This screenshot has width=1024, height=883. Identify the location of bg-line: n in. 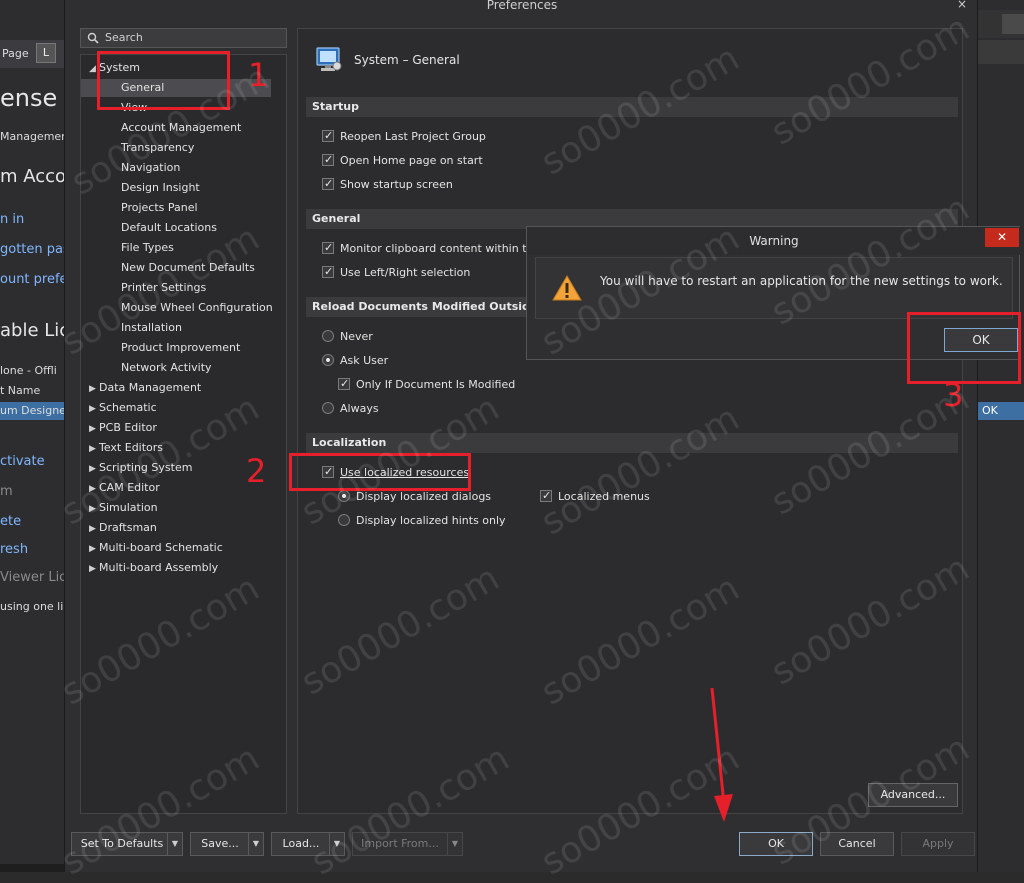
(12, 219).